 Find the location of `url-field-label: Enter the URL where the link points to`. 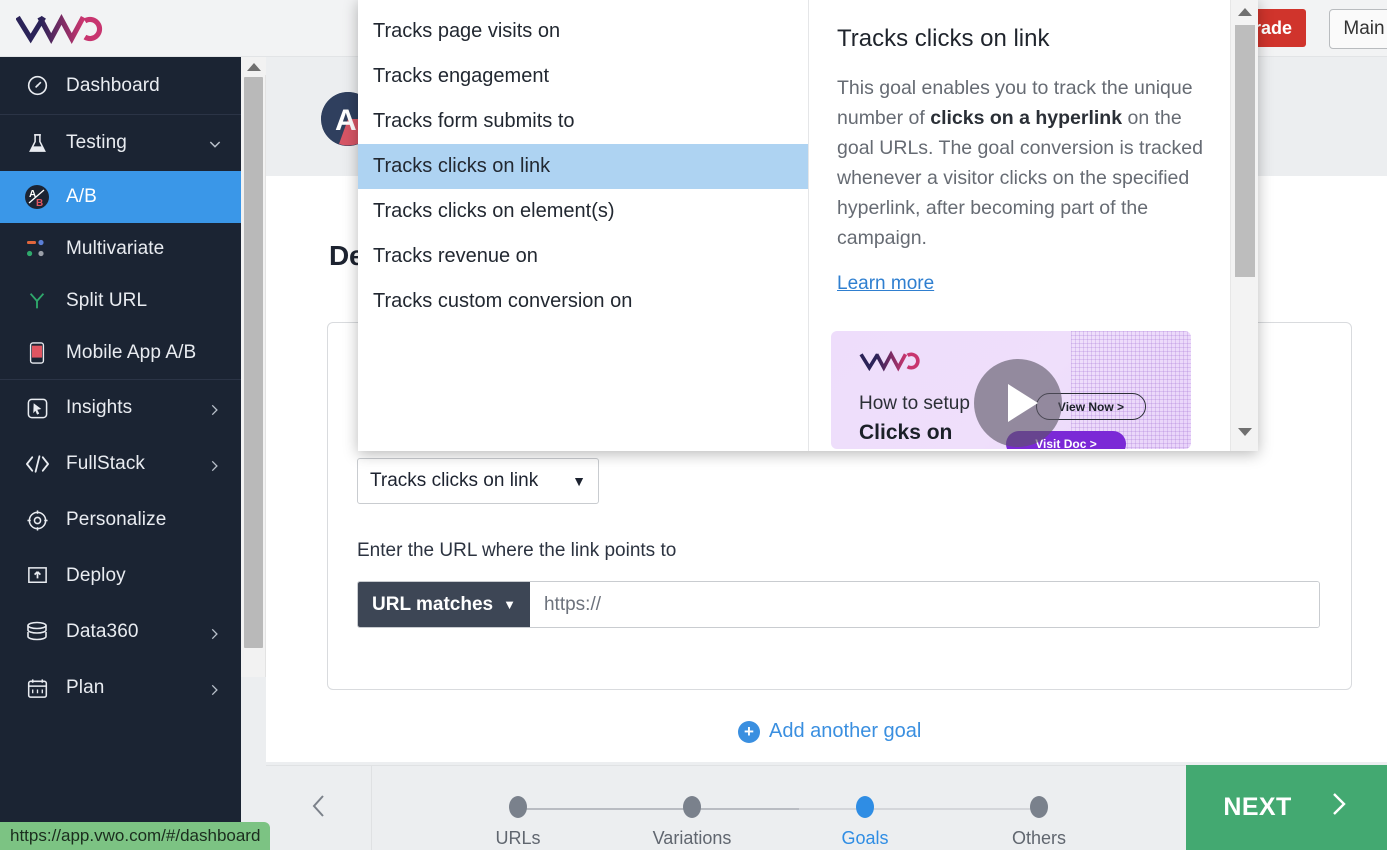

url-field-label: Enter the URL where the link points to is located at coordinates (517, 550).